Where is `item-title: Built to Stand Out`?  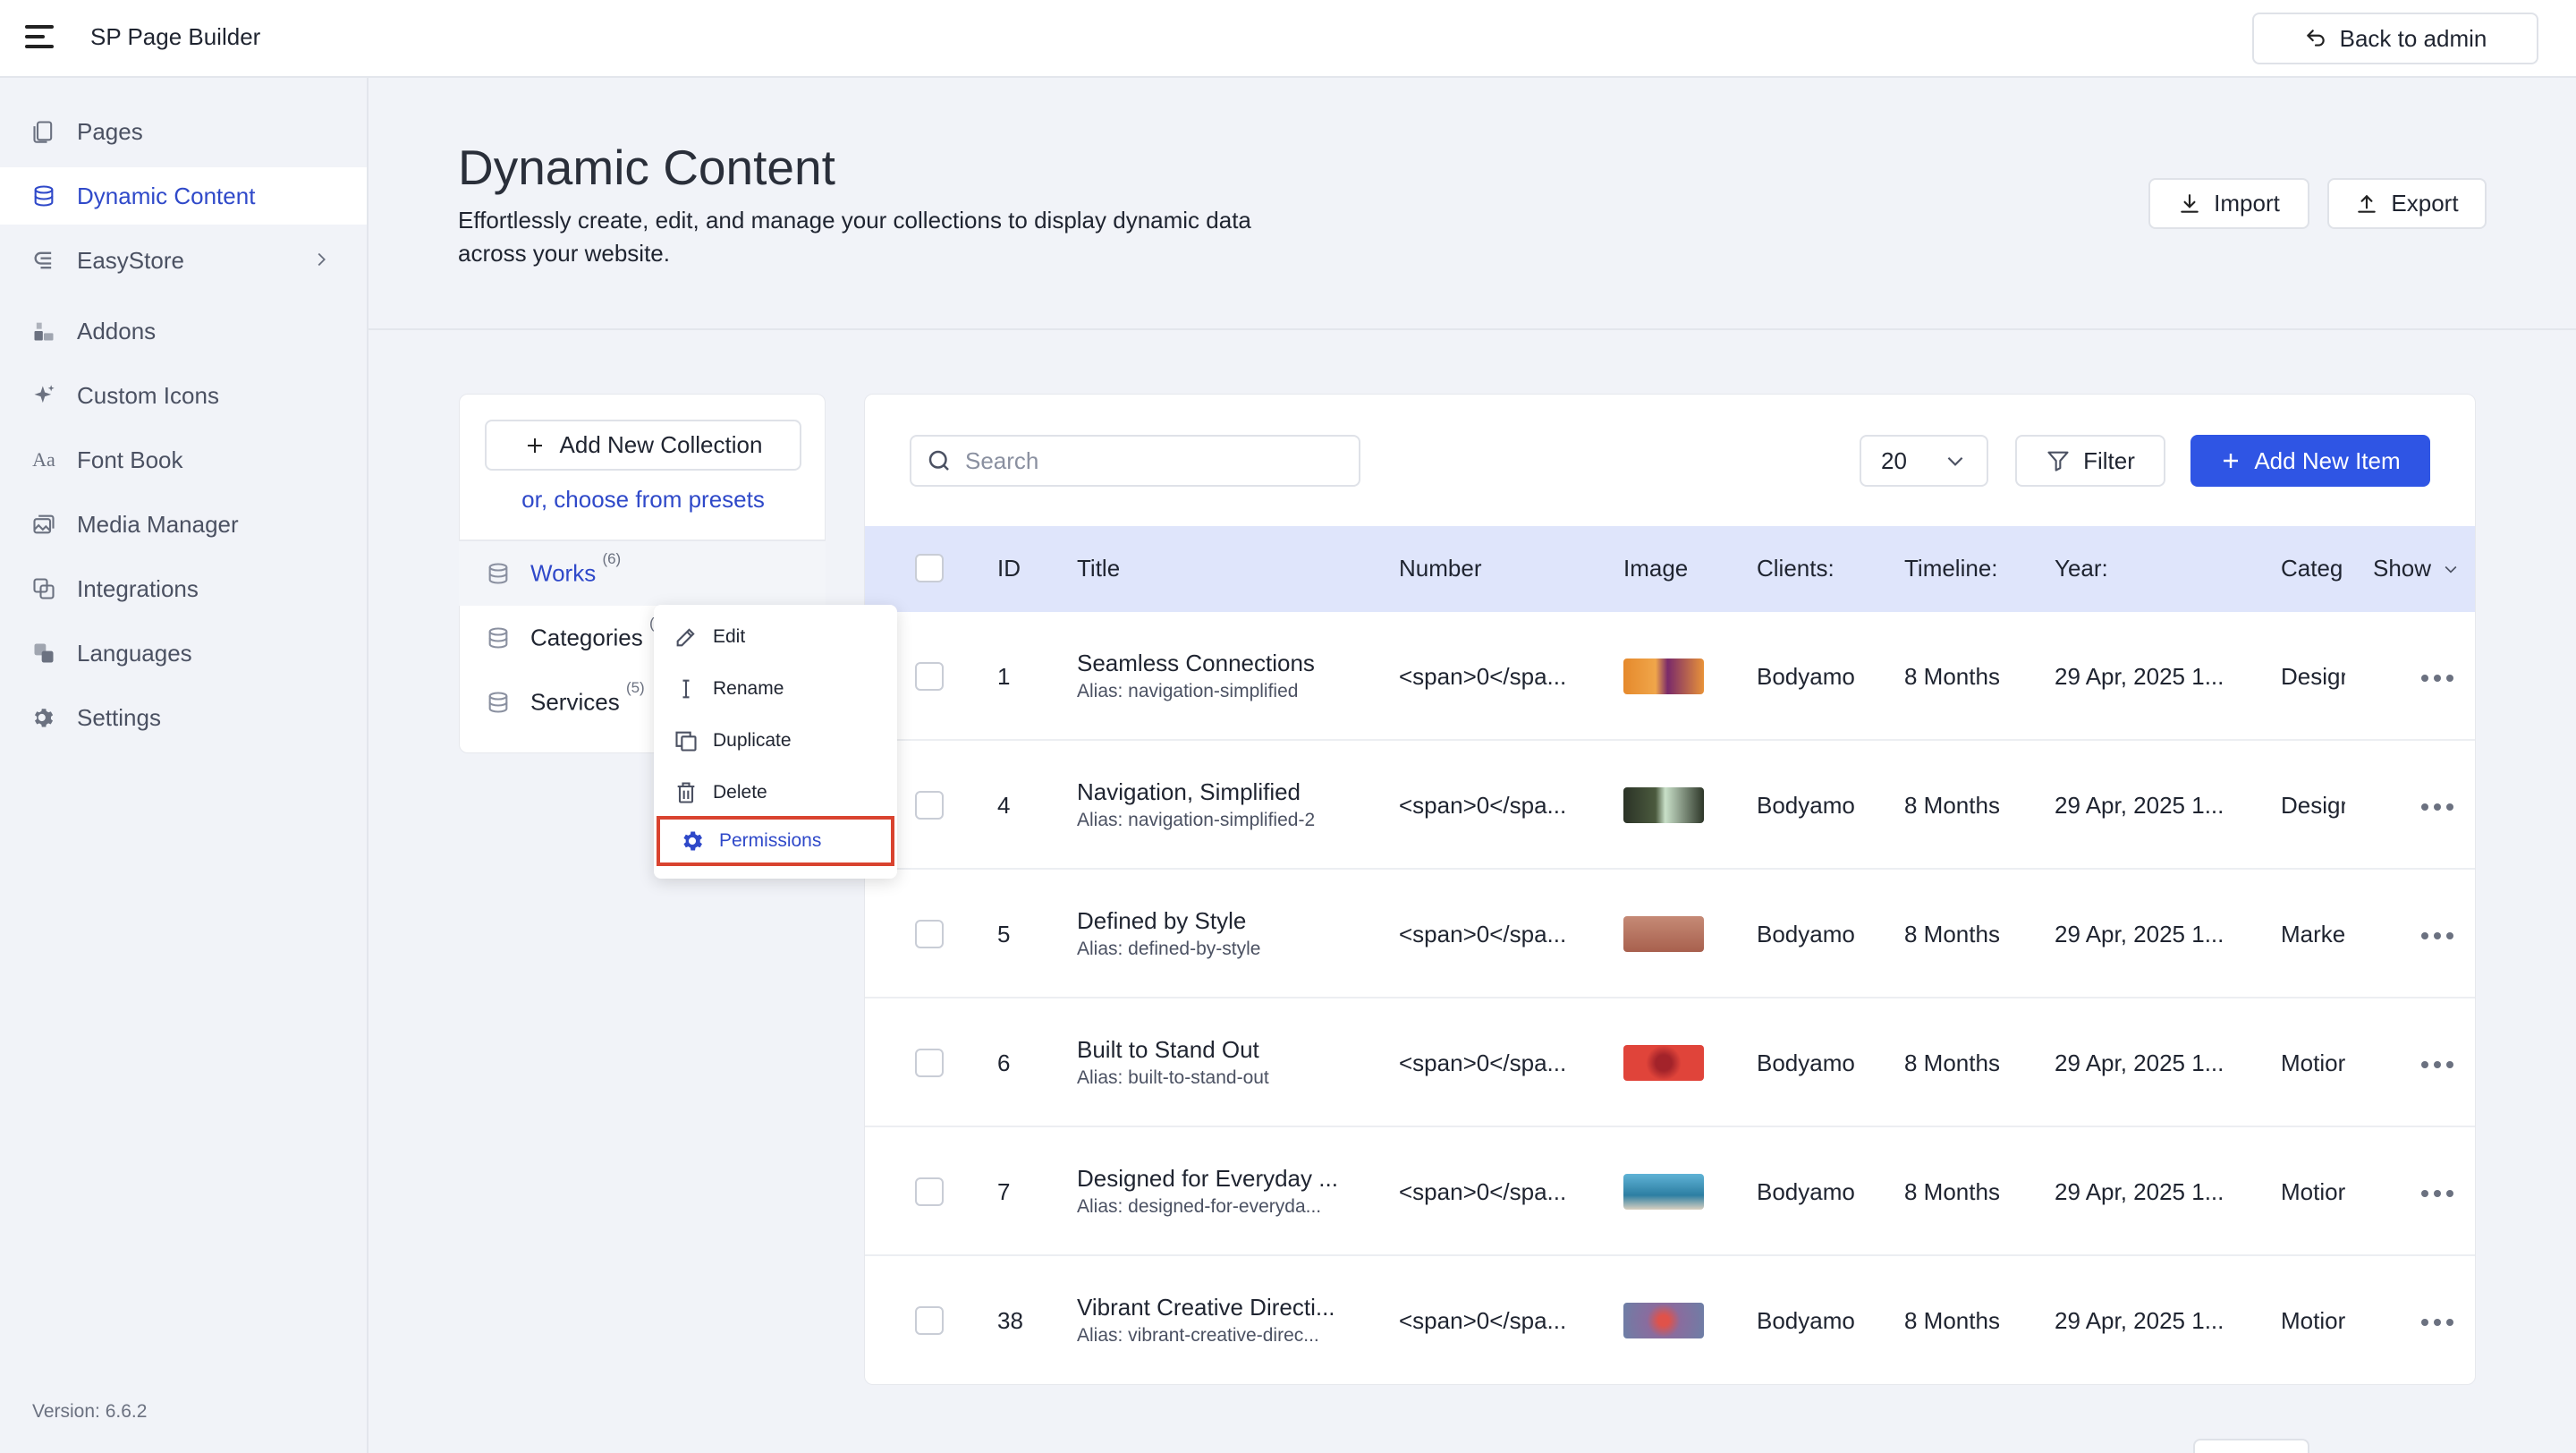 item-title: Built to Stand Out is located at coordinates (1168, 1049).